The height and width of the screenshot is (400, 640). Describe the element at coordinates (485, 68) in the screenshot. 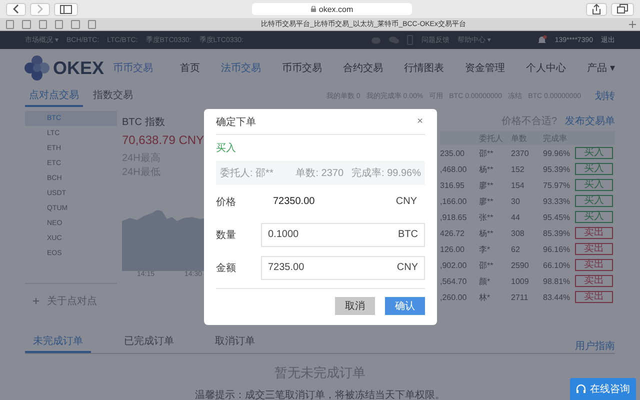

I see `nav-item: 资金管理` at that location.